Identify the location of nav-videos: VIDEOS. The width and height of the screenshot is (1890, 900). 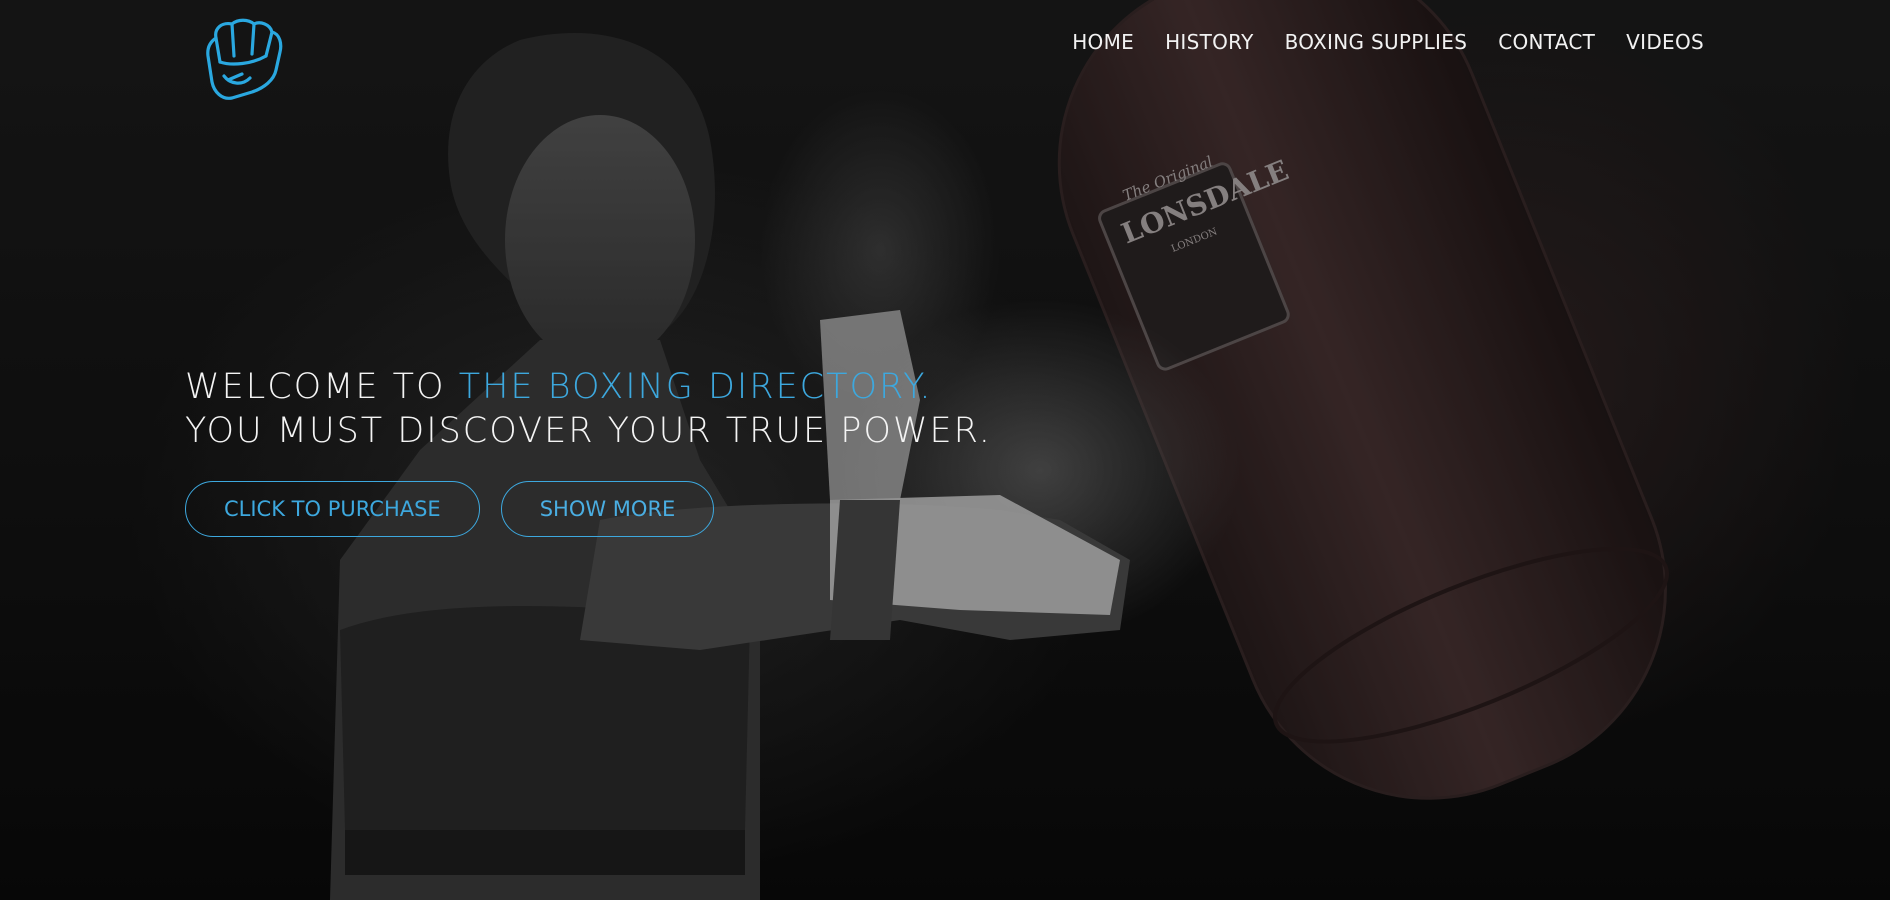
(1665, 42).